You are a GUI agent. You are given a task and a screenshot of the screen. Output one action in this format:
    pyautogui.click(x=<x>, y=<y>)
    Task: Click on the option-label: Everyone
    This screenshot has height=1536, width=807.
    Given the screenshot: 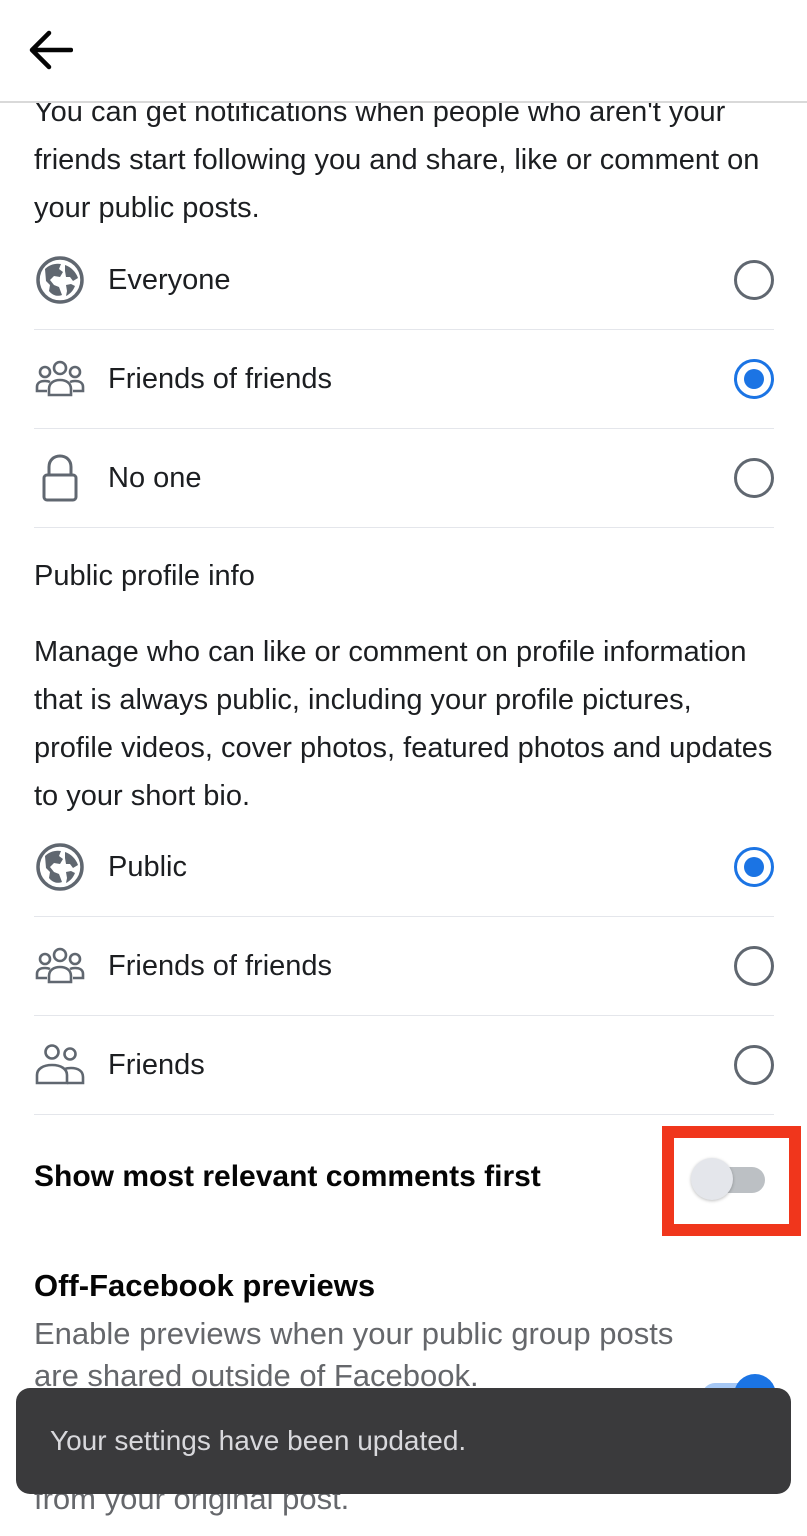 What is the action you would take?
    pyautogui.click(x=169, y=279)
    